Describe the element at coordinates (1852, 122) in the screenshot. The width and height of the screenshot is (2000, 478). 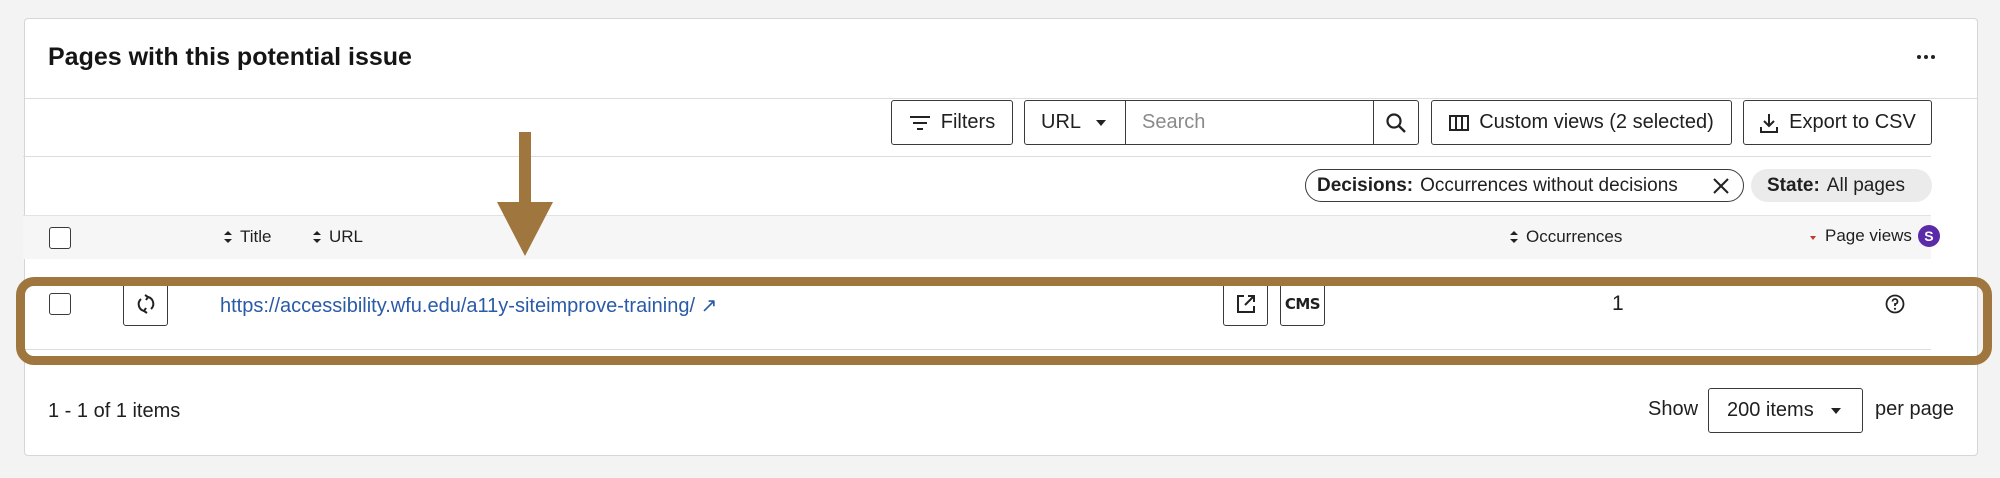
I see `export-label: Export to CSV` at that location.